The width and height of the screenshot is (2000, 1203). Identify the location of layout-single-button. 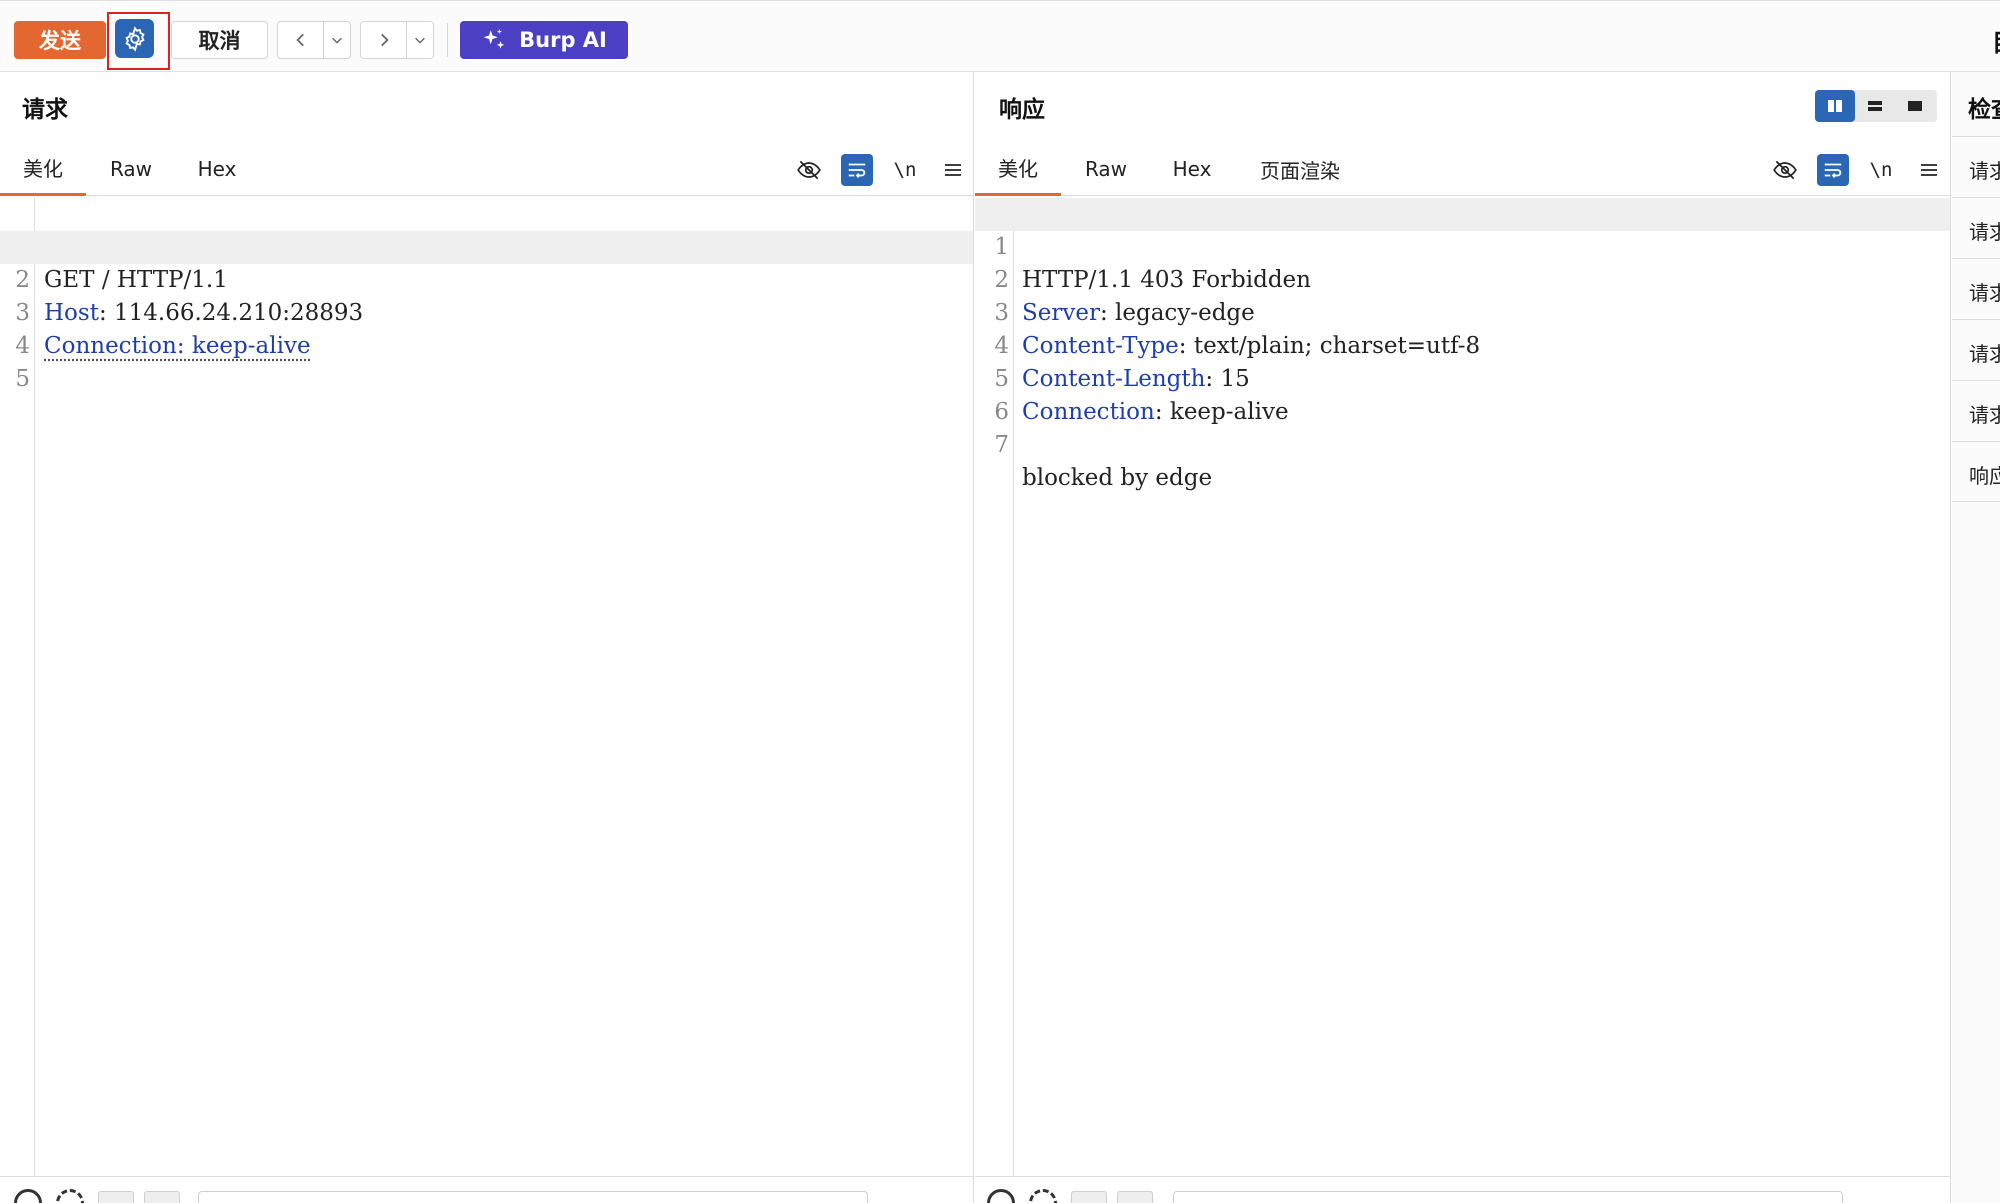
(1915, 106).